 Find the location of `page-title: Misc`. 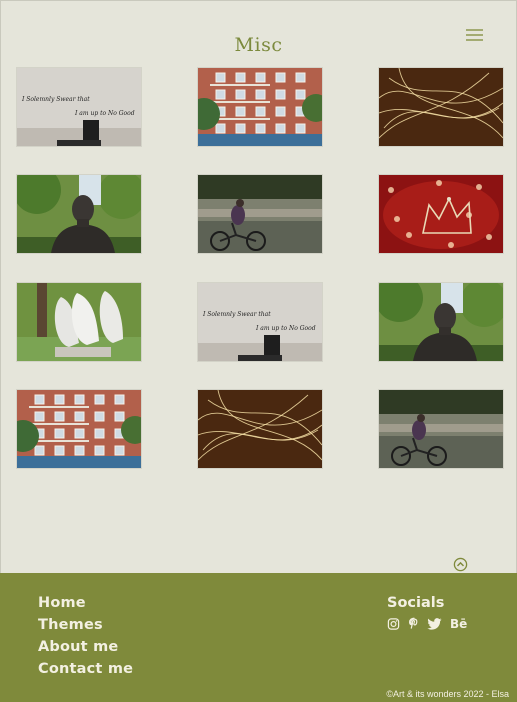

page-title: Misc is located at coordinates (258, 45).